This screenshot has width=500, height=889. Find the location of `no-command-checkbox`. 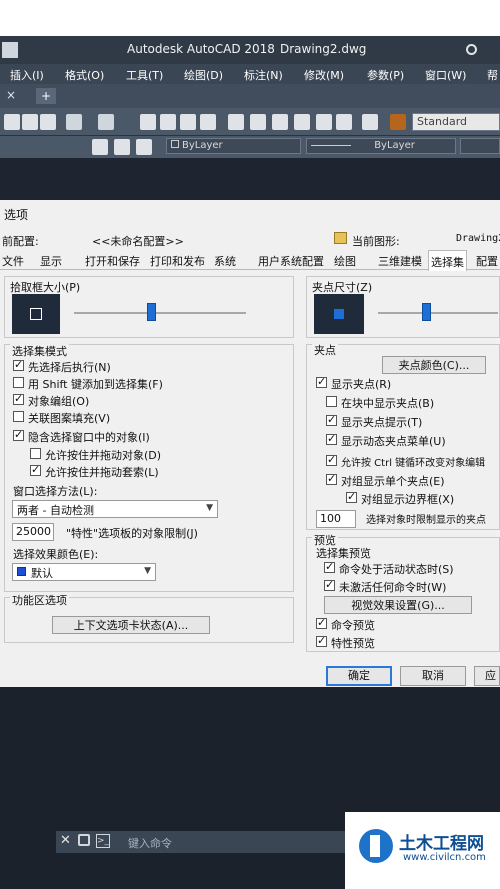

no-command-checkbox is located at coordinates (329, 584).